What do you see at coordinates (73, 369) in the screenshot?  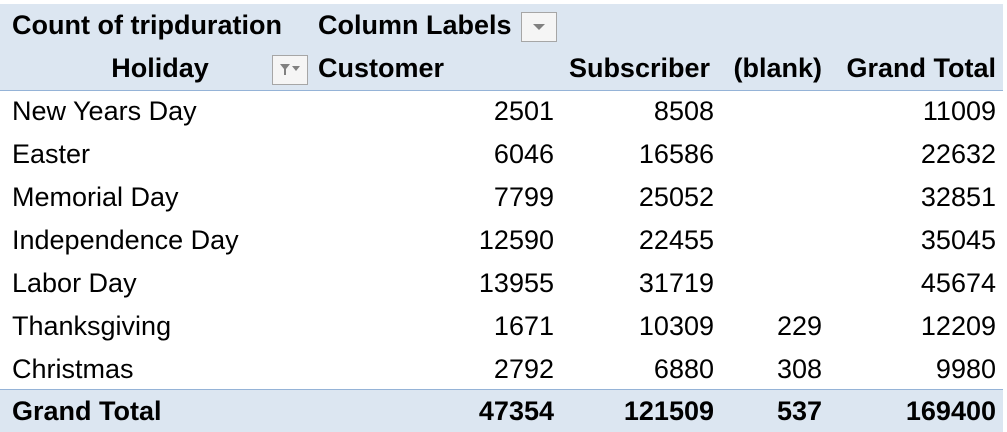 I see `row-label: Christmas` at bounding box center [73, 369].